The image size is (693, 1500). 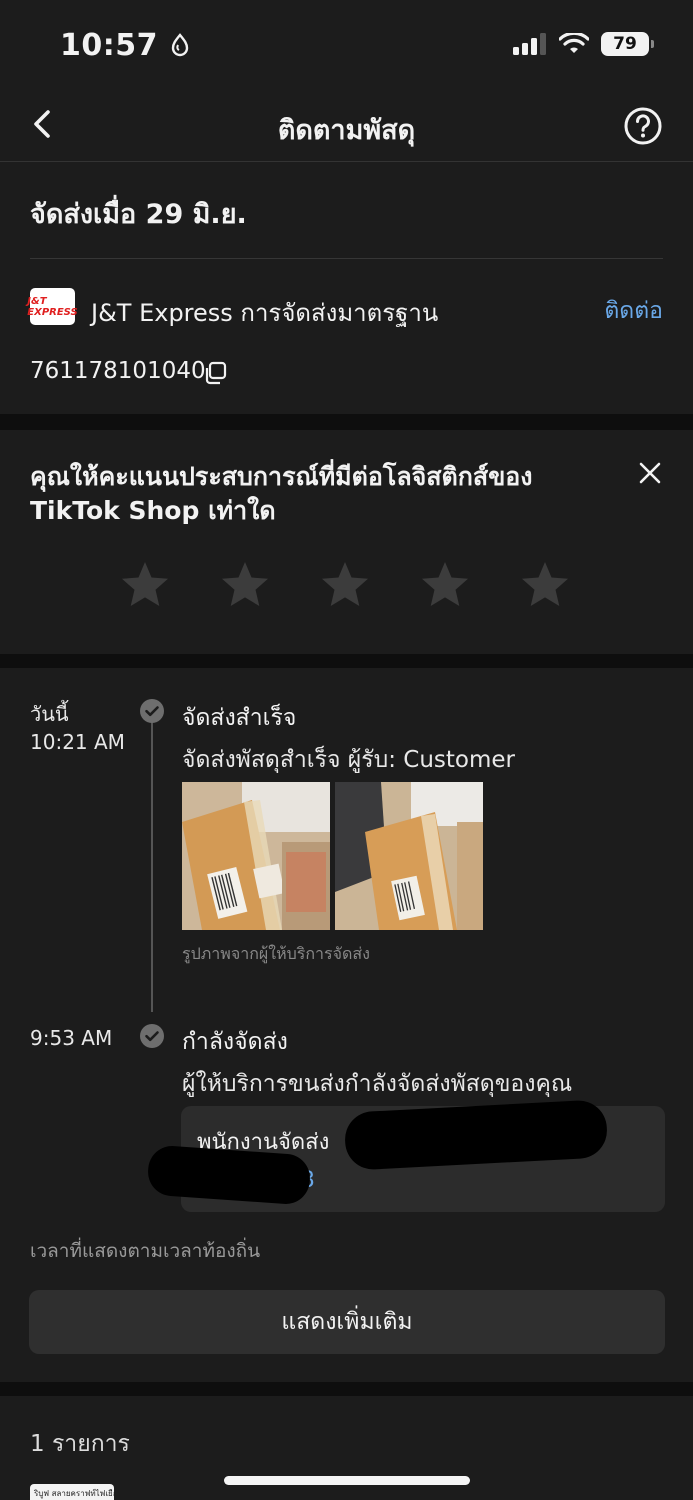 I want to click on timezone-note: เวลาที่แสดงตามเวลาท้องถิ่น, so click(x=145, y=1251).